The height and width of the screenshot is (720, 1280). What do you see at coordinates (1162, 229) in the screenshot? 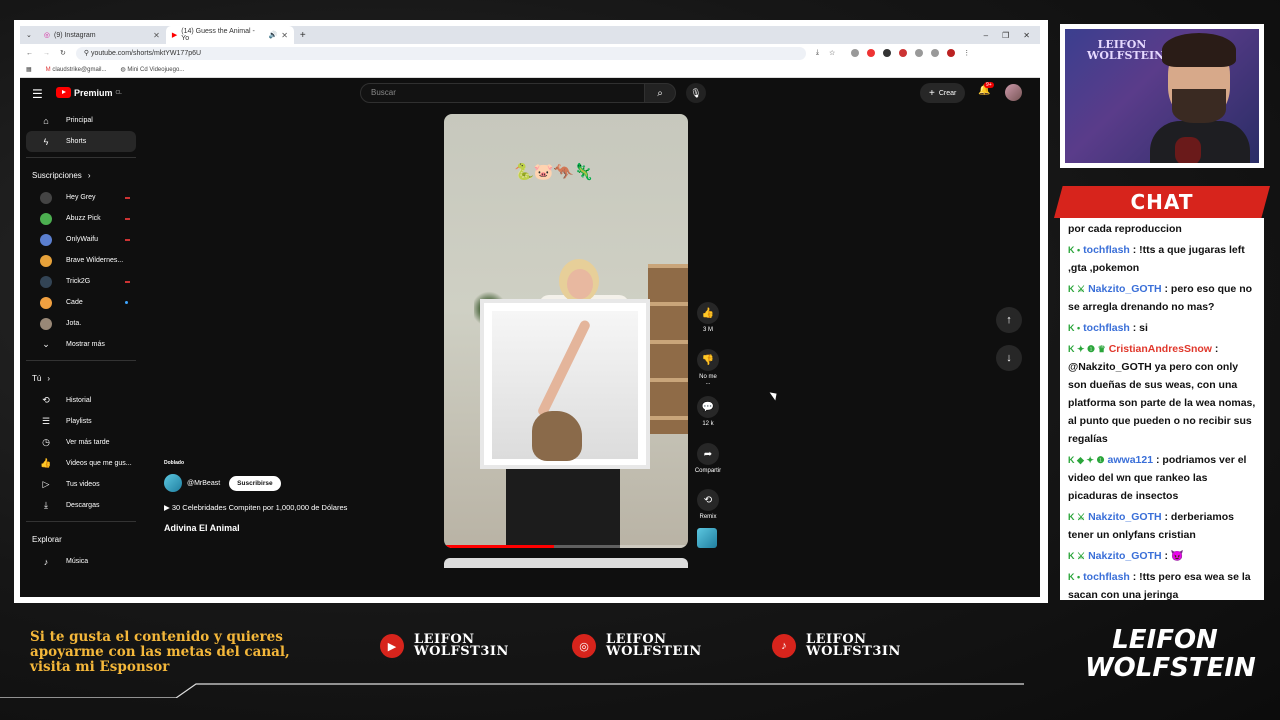
I see `chat-message: por cada reproduccion` at bounding box center [1162, 229].